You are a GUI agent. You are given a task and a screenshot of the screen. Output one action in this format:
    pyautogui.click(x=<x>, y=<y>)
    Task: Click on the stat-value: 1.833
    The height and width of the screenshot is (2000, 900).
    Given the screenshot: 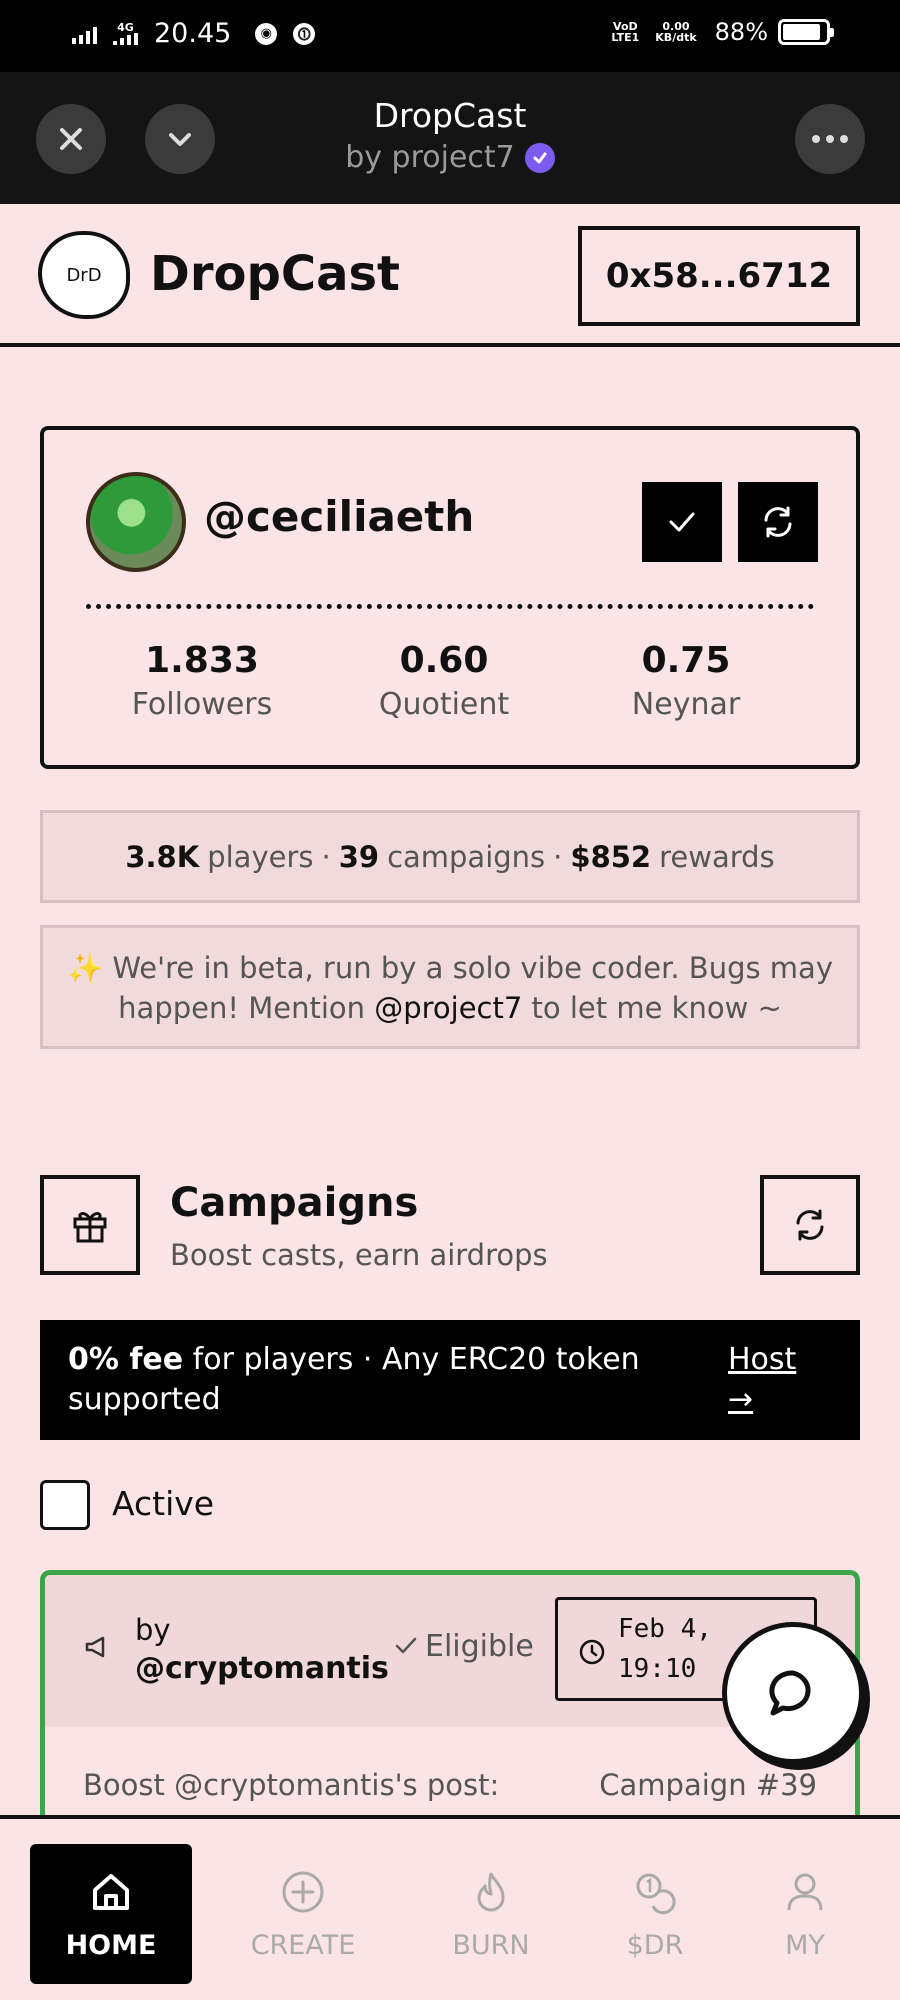 What is the action you would take?
    pyautogui.click(x=202, y=660)
    